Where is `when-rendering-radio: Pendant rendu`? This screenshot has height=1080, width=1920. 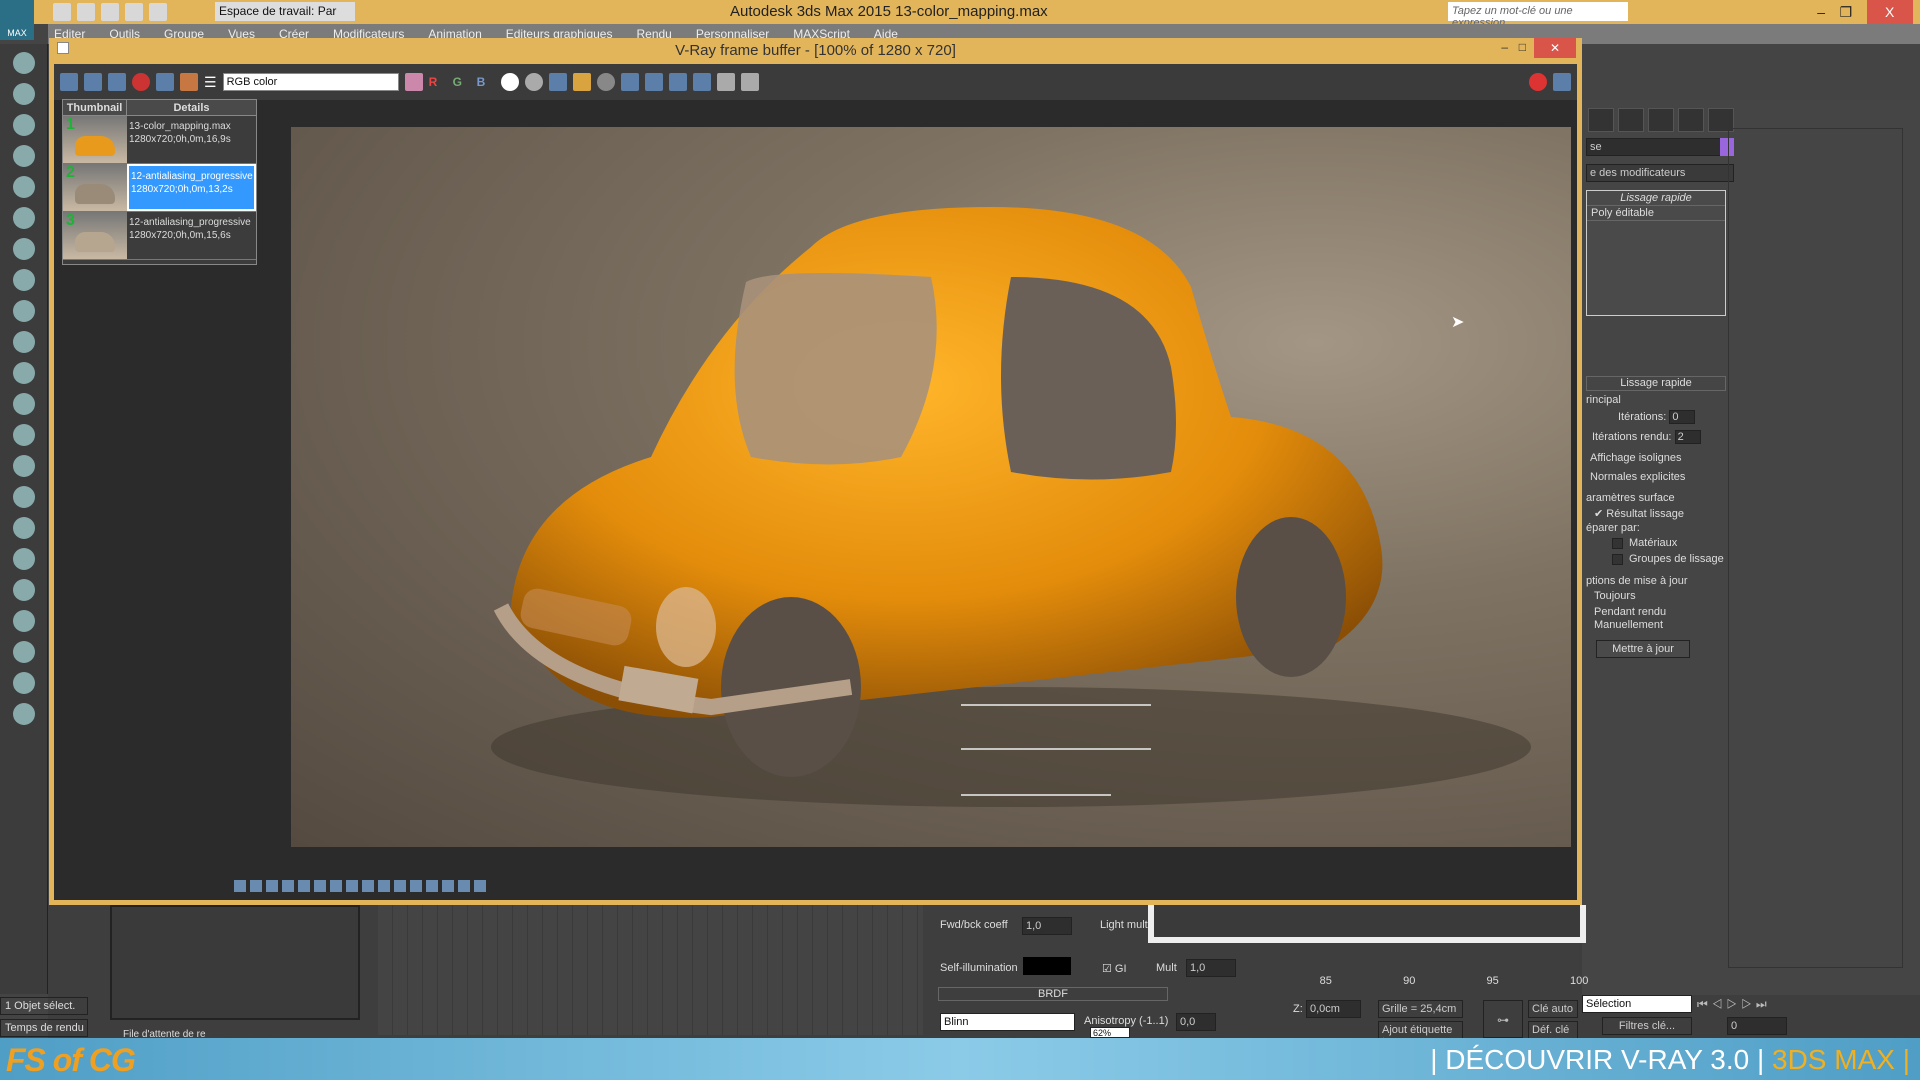
when-rendering-radio: Pendant rendu is located at coordinates (1630, 612).